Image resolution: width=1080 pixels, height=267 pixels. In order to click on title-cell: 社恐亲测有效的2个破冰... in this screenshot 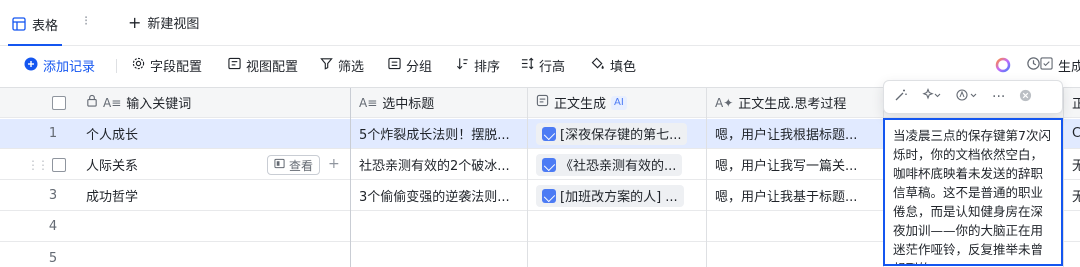, I will do `click(439, 164)`.